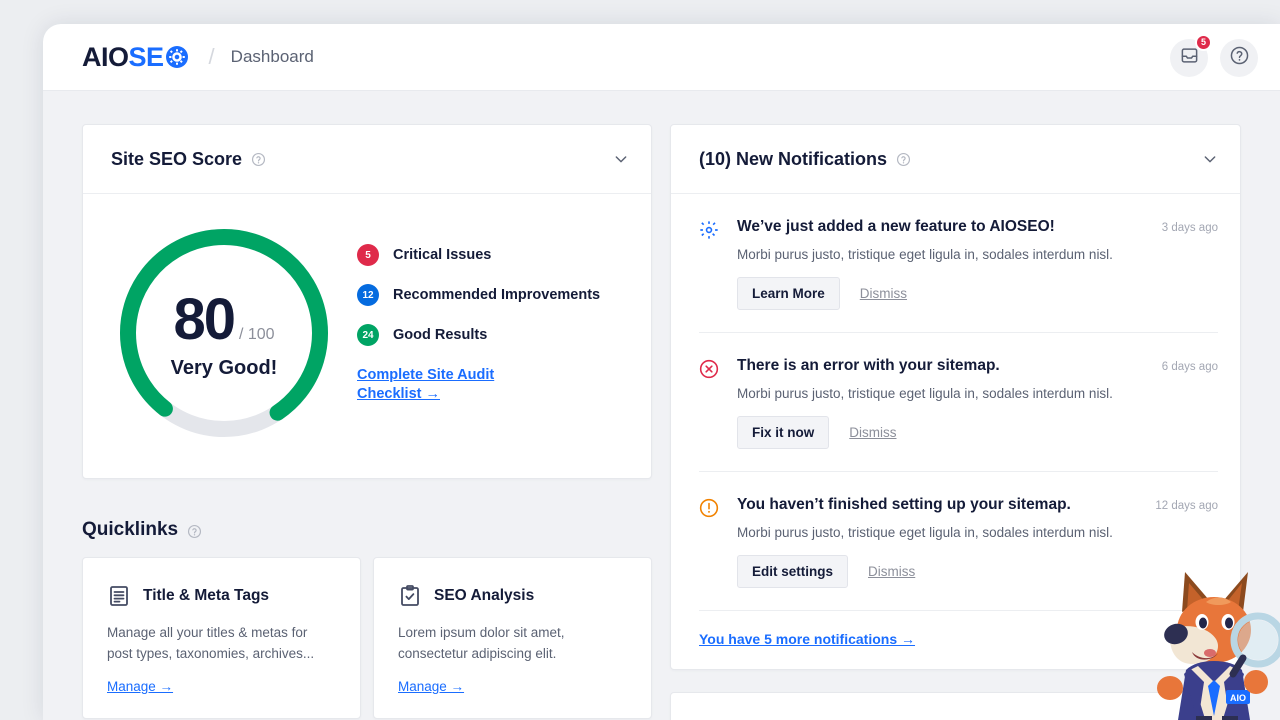  Describe the element at coordinates (442, 255) in the screenshot. I see `critical-label: Critical Issues` at that location.